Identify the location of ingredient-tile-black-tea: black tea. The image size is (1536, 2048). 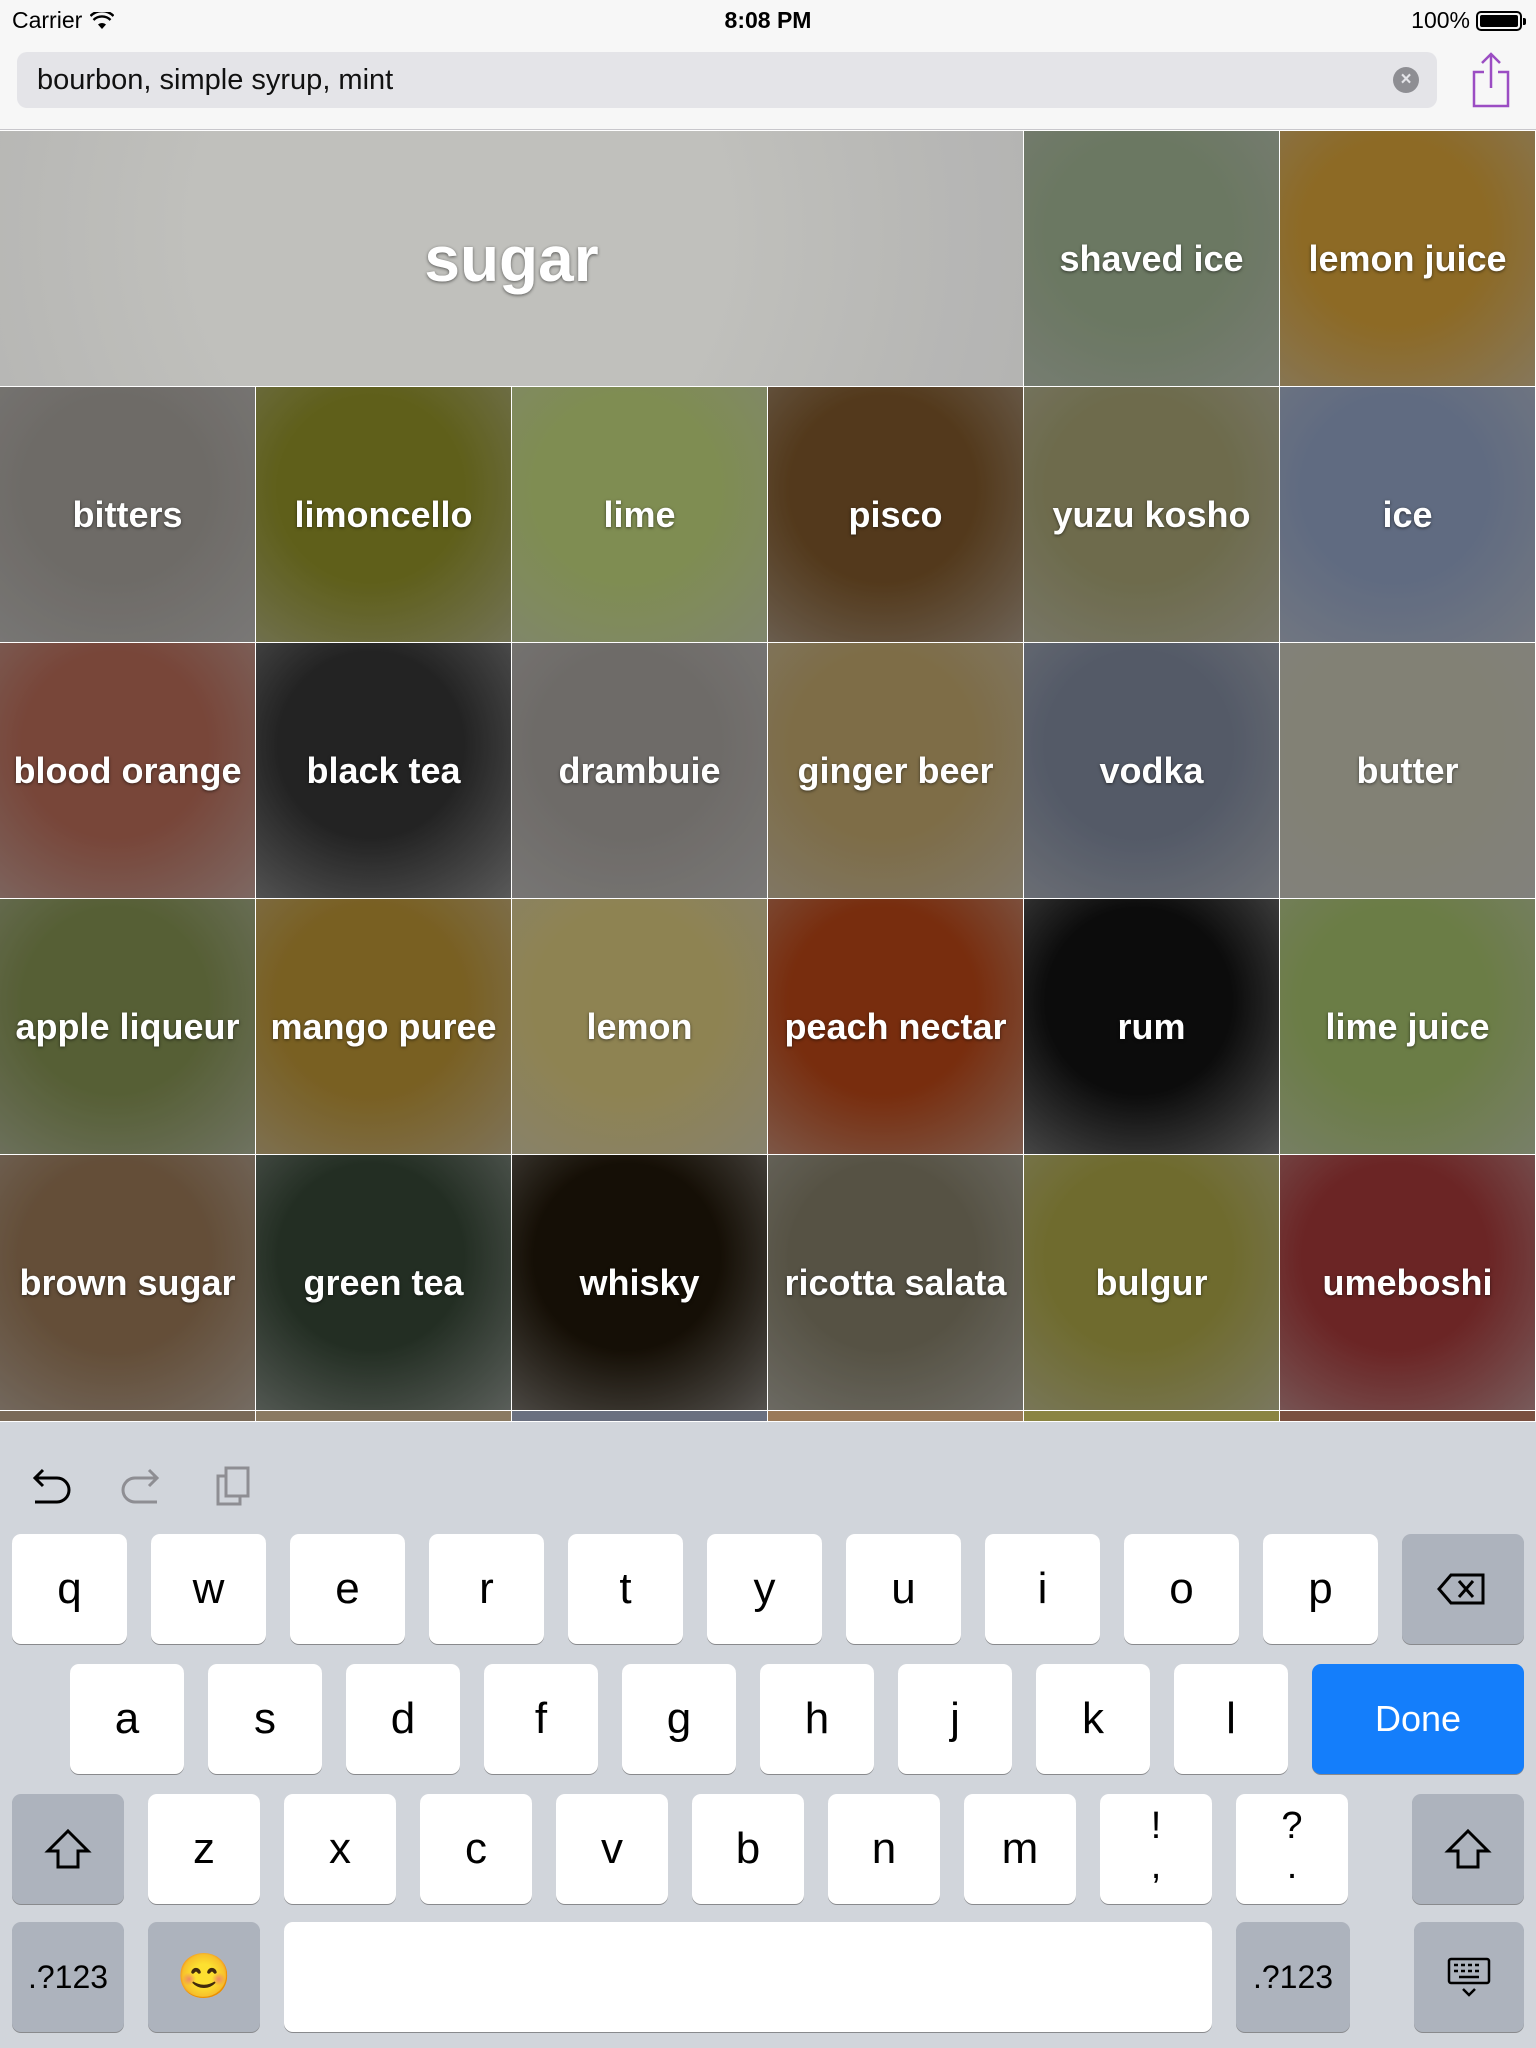
(383, 770).